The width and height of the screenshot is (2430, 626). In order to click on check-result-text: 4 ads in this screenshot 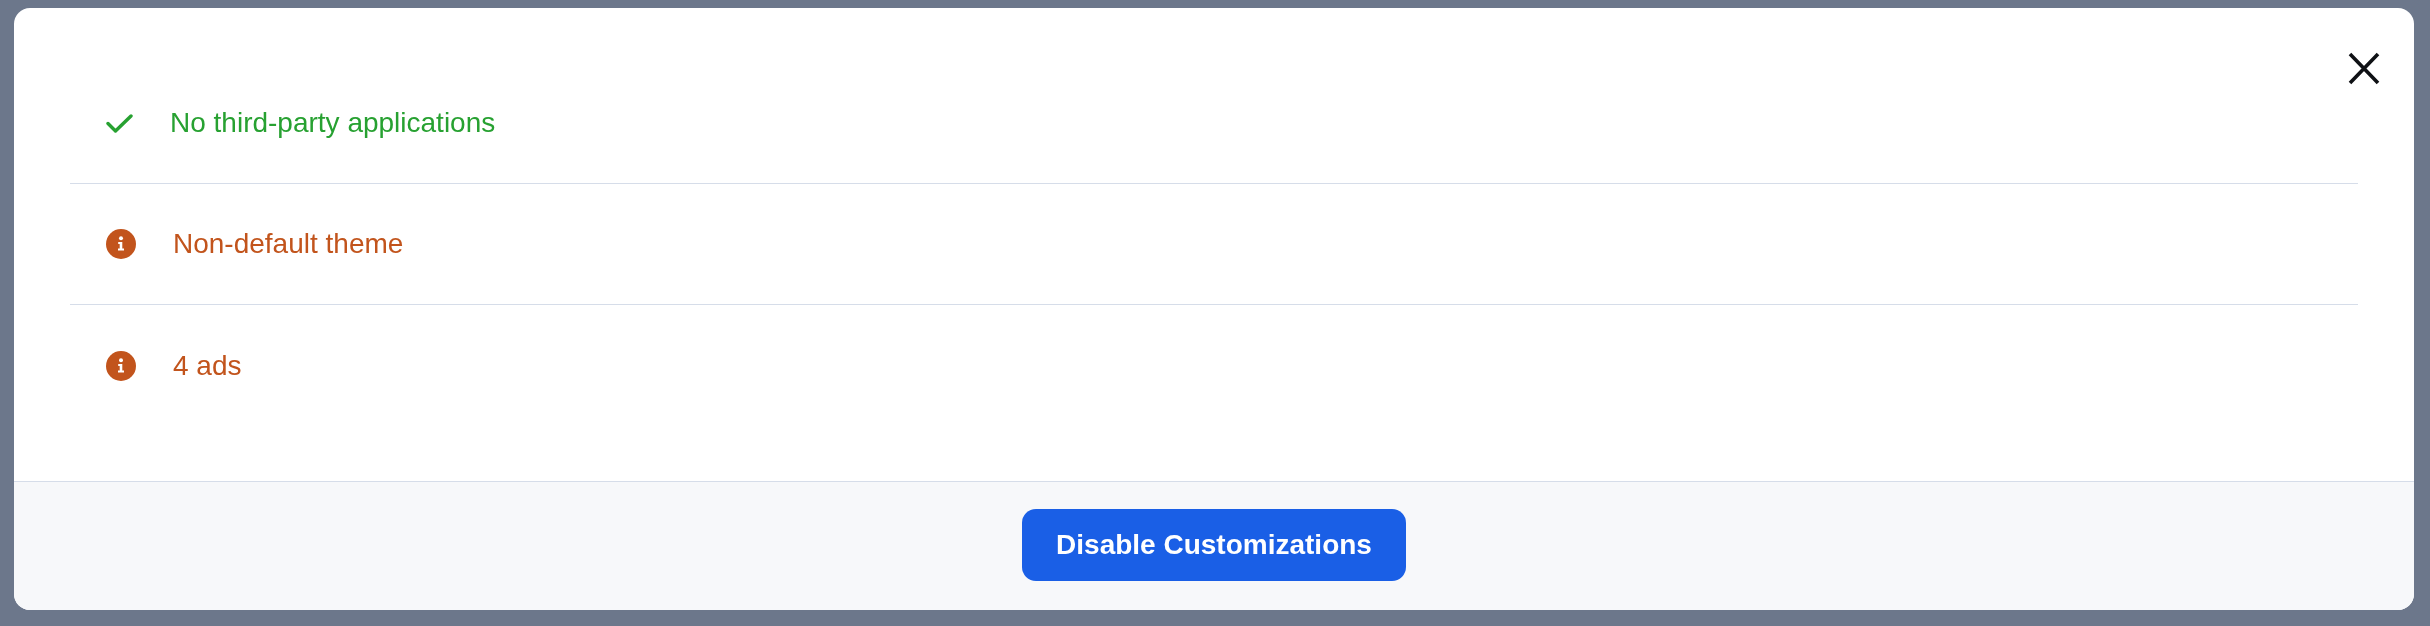, I will do `click(207, 365)`.